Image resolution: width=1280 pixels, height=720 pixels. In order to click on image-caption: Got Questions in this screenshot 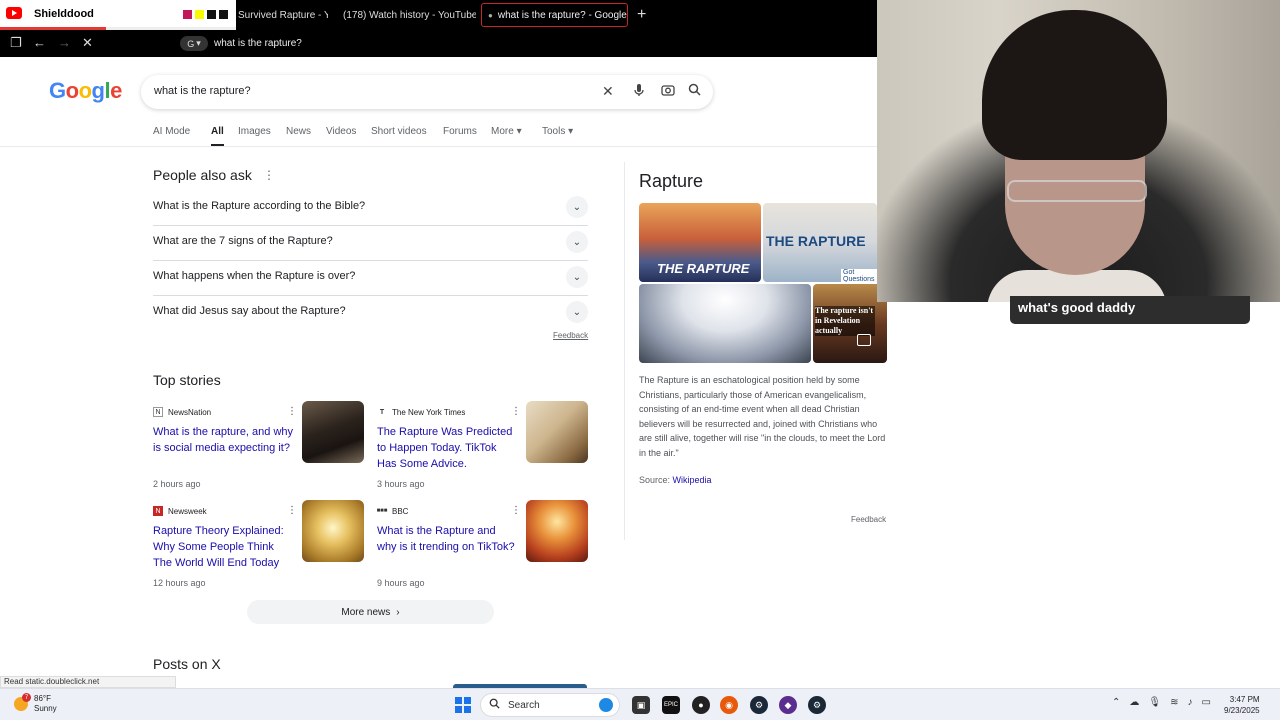, I will do `click(859, 275)`.